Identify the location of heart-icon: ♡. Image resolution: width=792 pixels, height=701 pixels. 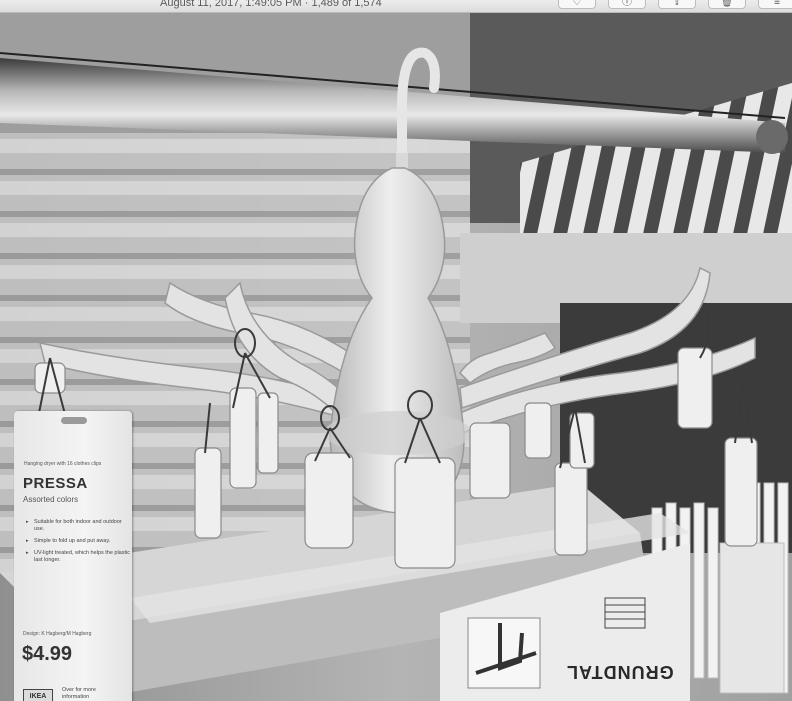
(577, 4).